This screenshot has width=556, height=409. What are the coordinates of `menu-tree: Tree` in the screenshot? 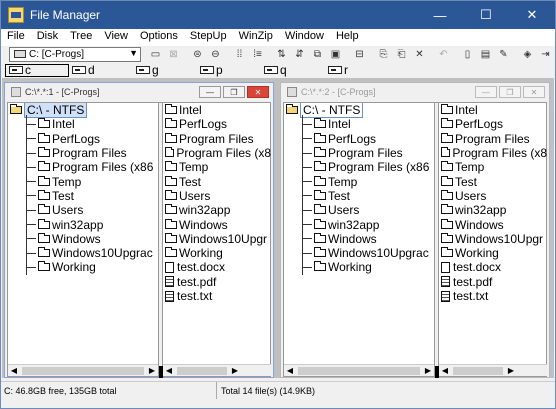 It's located at (81, 37).